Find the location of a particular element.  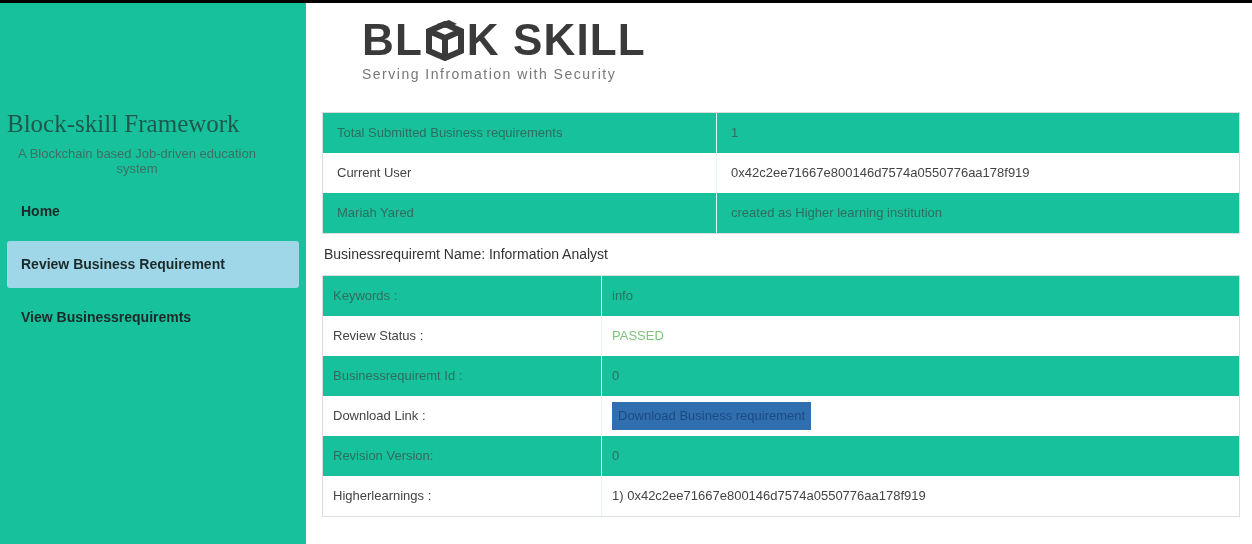

requirement-name: Businessrequiremt Name: Information Analyst is located at coordinates (466, 254).